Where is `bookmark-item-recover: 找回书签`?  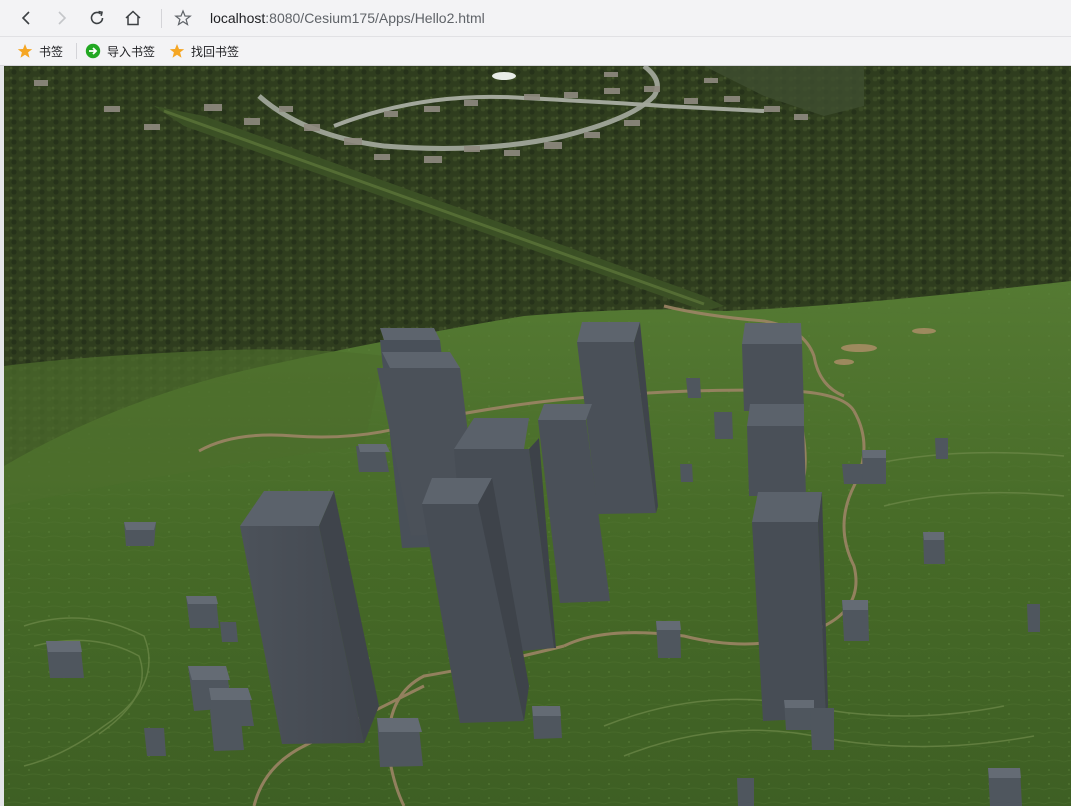
bookmark-item-recover: 找回书签 is located at coordinates (204, 51).